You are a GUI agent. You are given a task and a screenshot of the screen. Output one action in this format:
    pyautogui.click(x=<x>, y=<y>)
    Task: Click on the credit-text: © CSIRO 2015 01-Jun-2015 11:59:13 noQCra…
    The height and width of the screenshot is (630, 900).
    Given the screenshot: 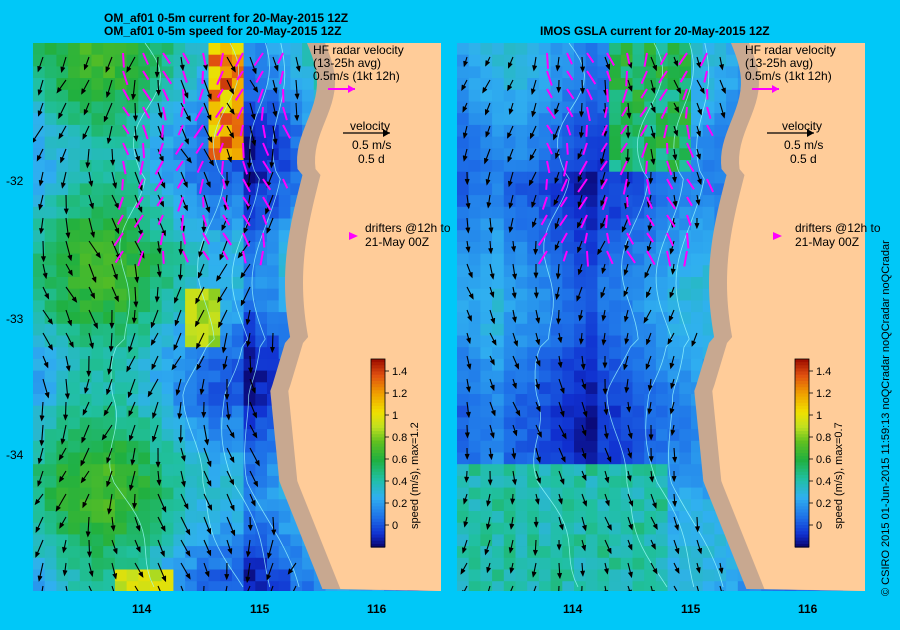 What is the action you would take?
    pyautogui.click(x=886, y=418)
    